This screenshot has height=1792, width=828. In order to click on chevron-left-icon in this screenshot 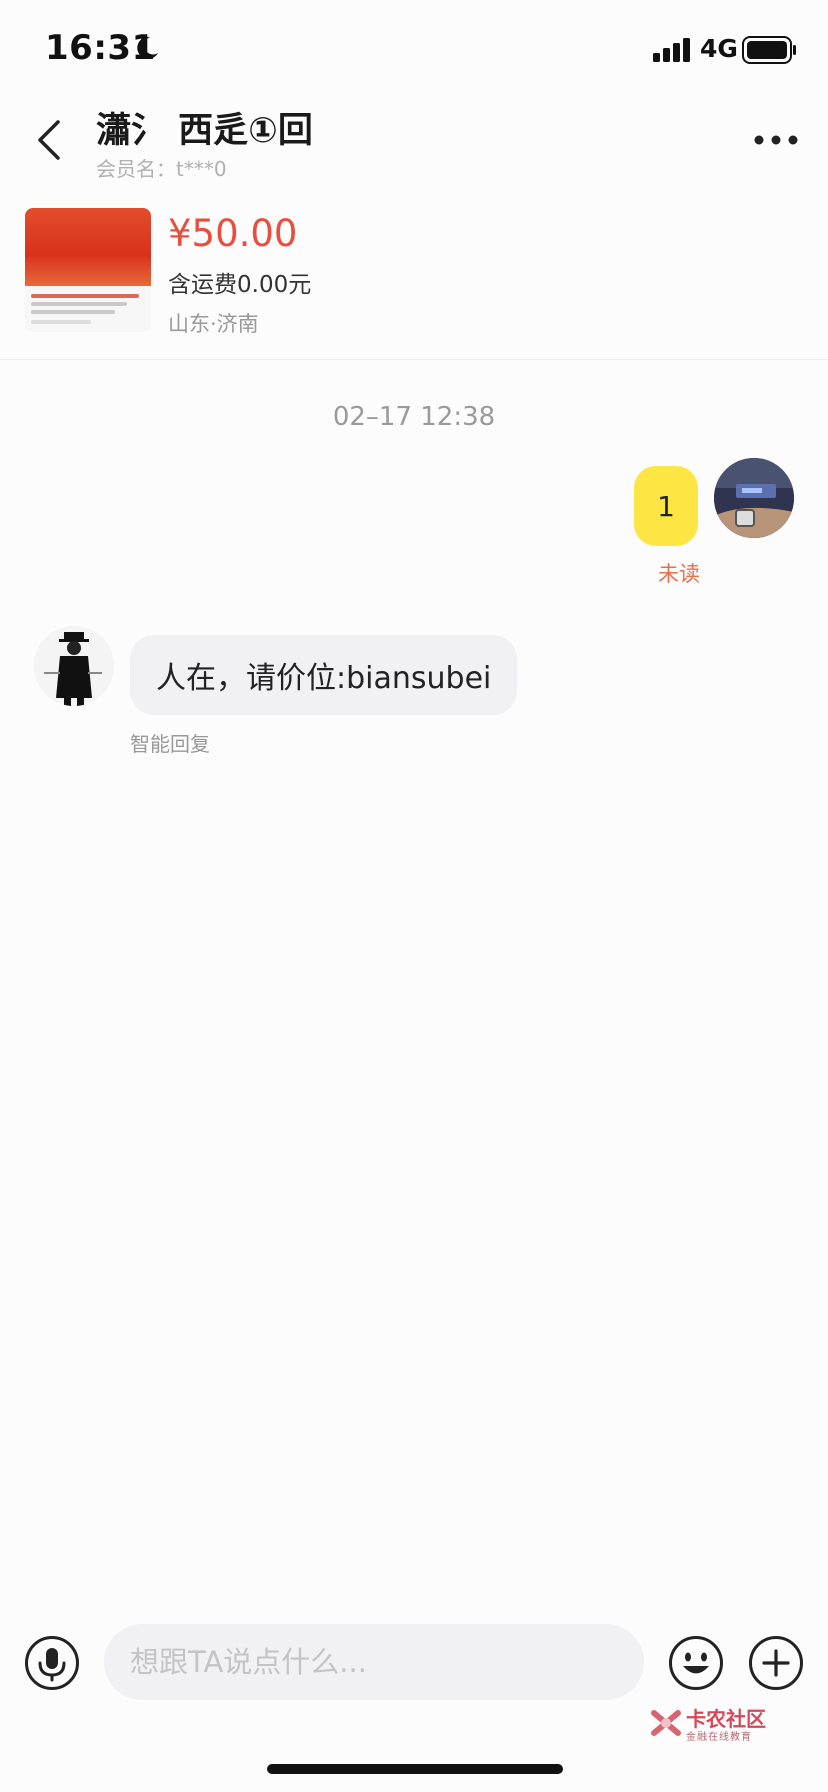, I will do `click(50, 140)`.